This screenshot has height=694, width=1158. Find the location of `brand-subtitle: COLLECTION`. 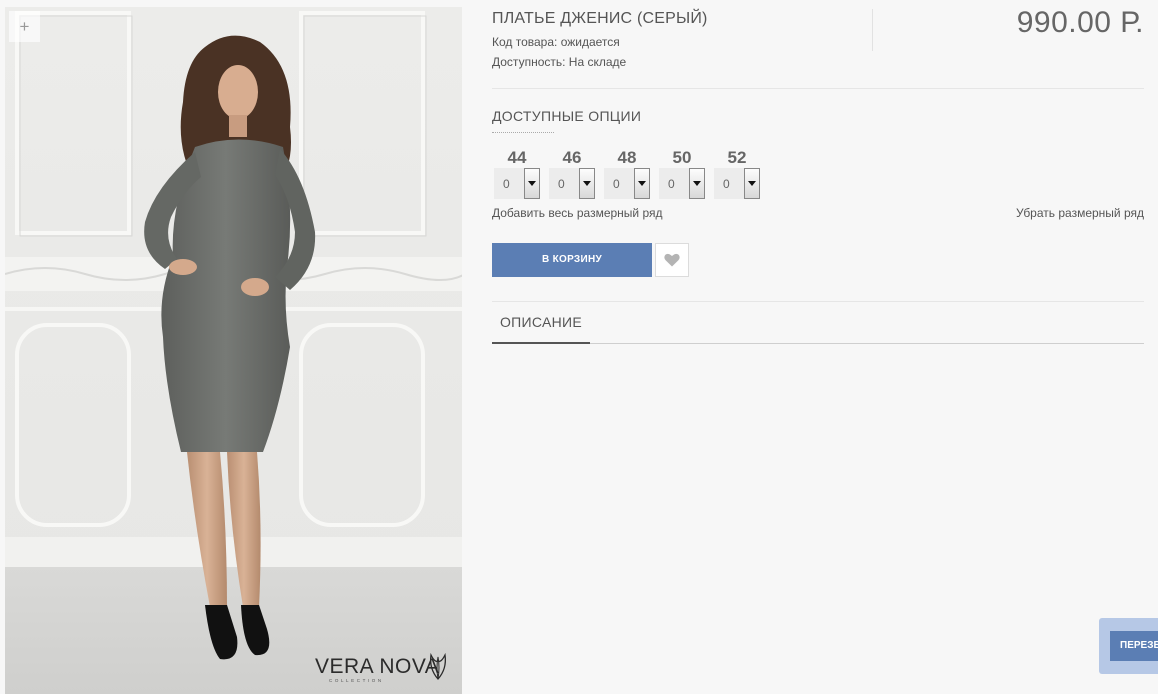

brand-subtitle: COLLECTION is located at coordinates (356, 680).